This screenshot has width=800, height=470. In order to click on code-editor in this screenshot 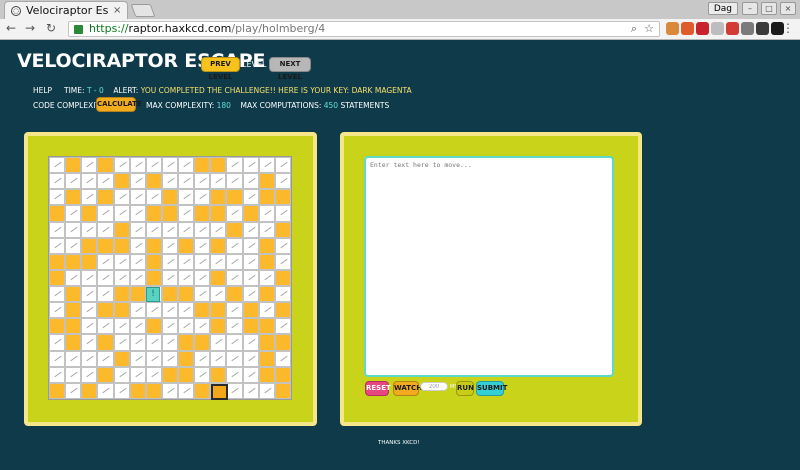, I will do `click(489, 266)`.